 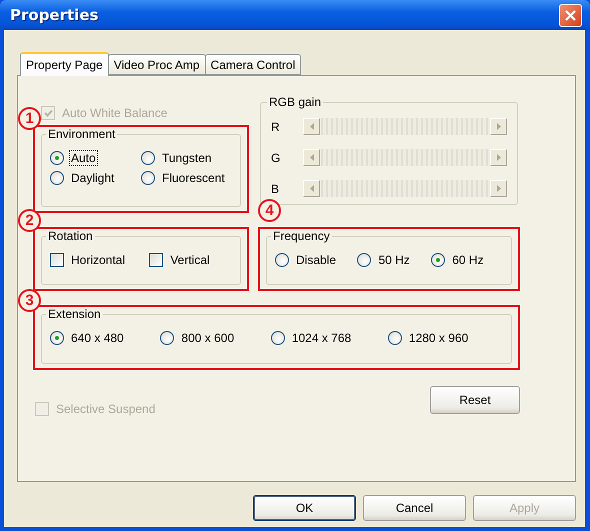 I want to click on callout-number: 4, so click(x=269, y=210).